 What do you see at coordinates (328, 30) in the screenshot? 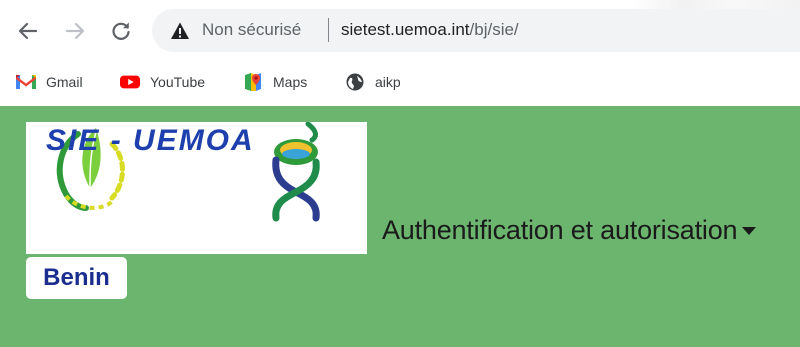
I see `address-divider` at bounding box center [328, 30].